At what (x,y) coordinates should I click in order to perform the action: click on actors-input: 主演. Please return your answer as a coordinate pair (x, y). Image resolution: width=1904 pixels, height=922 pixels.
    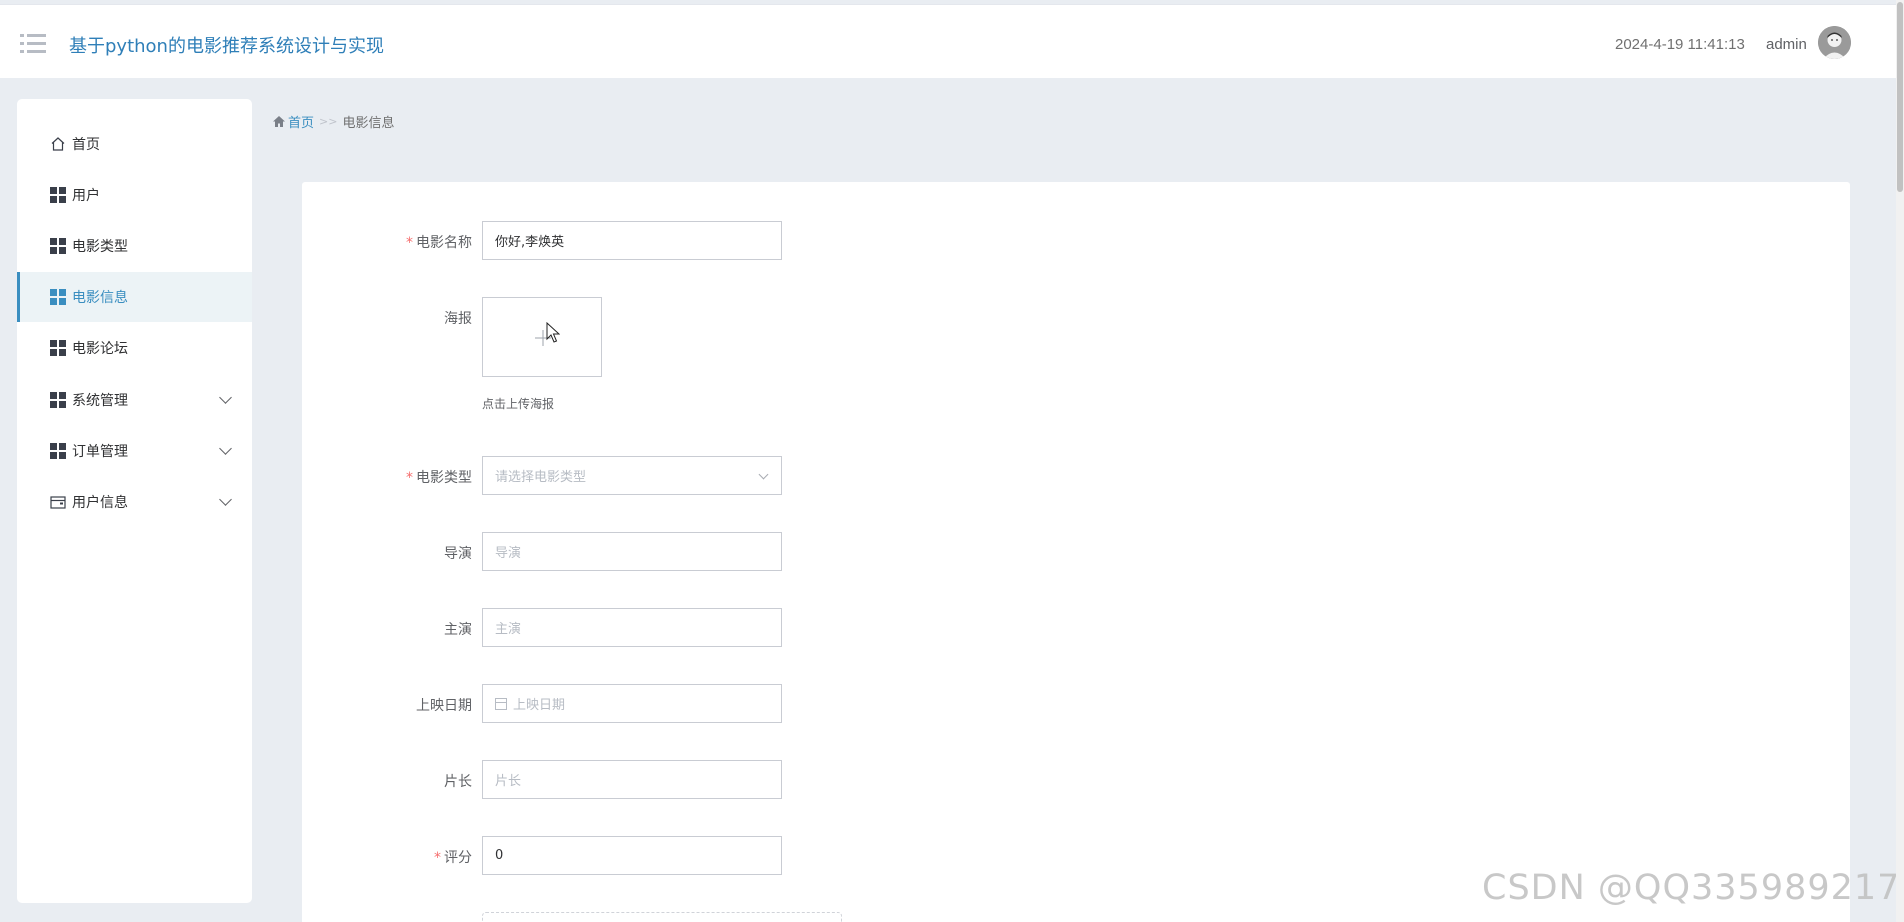
    Looking at the image, I should click on (632, 627).